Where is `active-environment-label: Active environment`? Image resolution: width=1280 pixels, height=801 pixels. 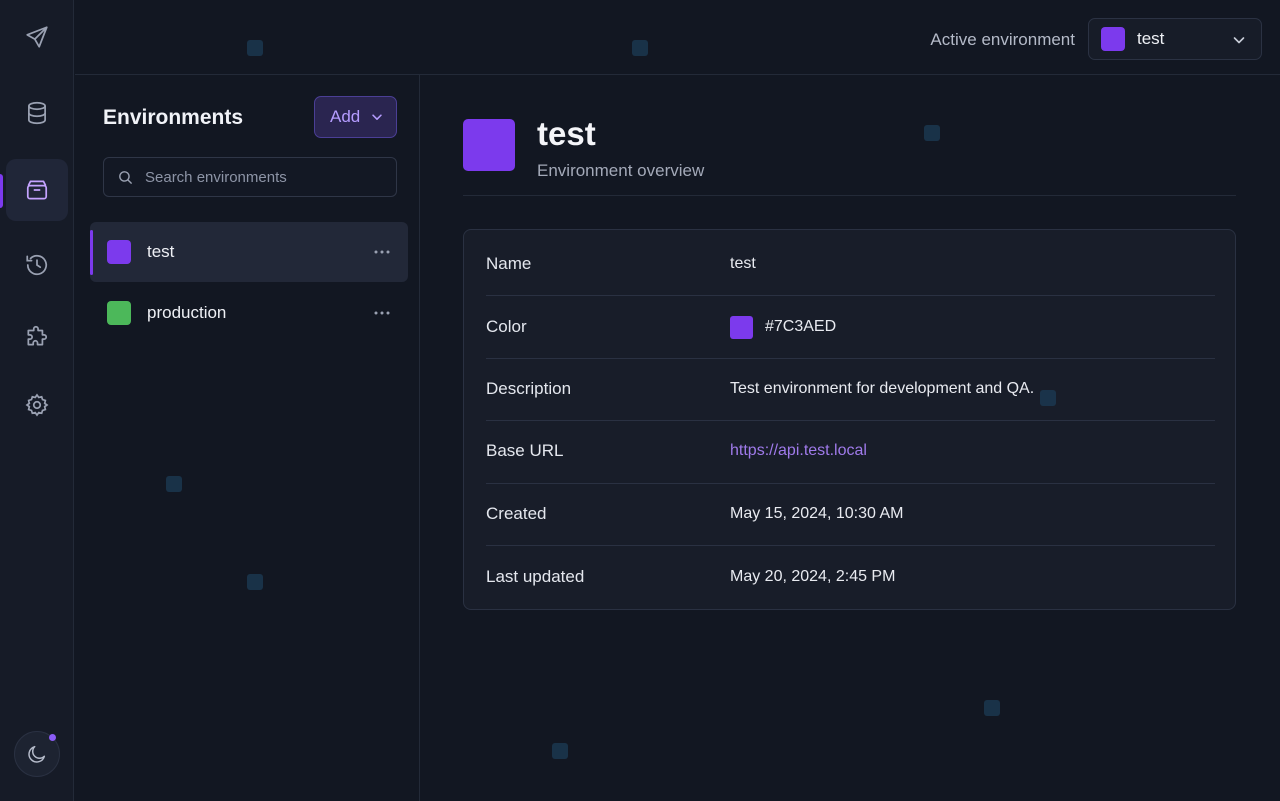 active-environment-label: Active environment is located at coordinates (1002, 39).